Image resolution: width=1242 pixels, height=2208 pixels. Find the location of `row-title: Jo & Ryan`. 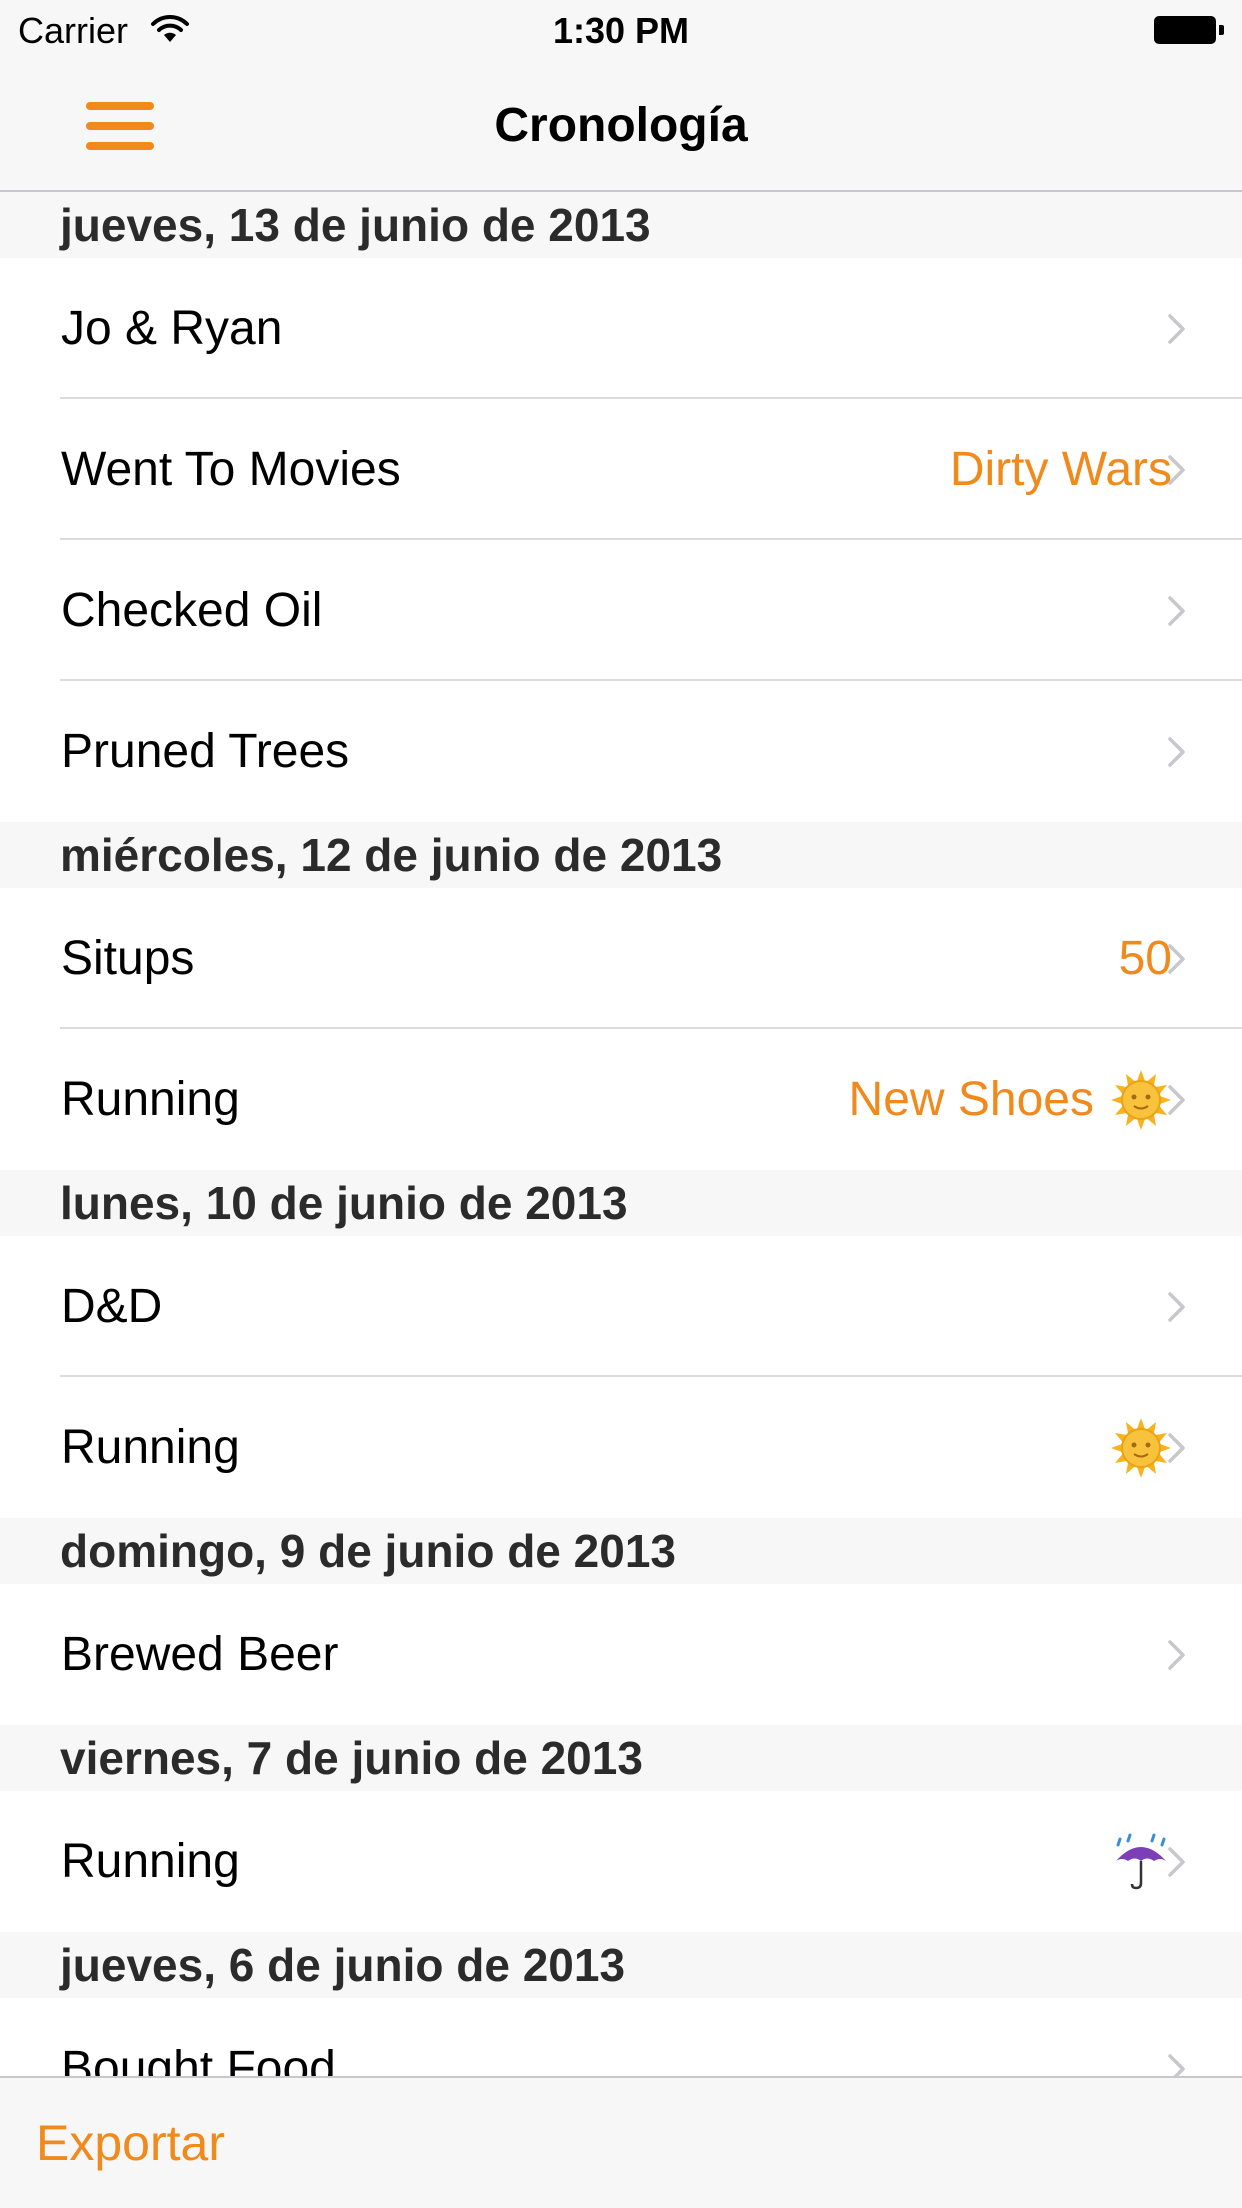

row-title: Jo & Ryan is located at coordinates (172, 328).